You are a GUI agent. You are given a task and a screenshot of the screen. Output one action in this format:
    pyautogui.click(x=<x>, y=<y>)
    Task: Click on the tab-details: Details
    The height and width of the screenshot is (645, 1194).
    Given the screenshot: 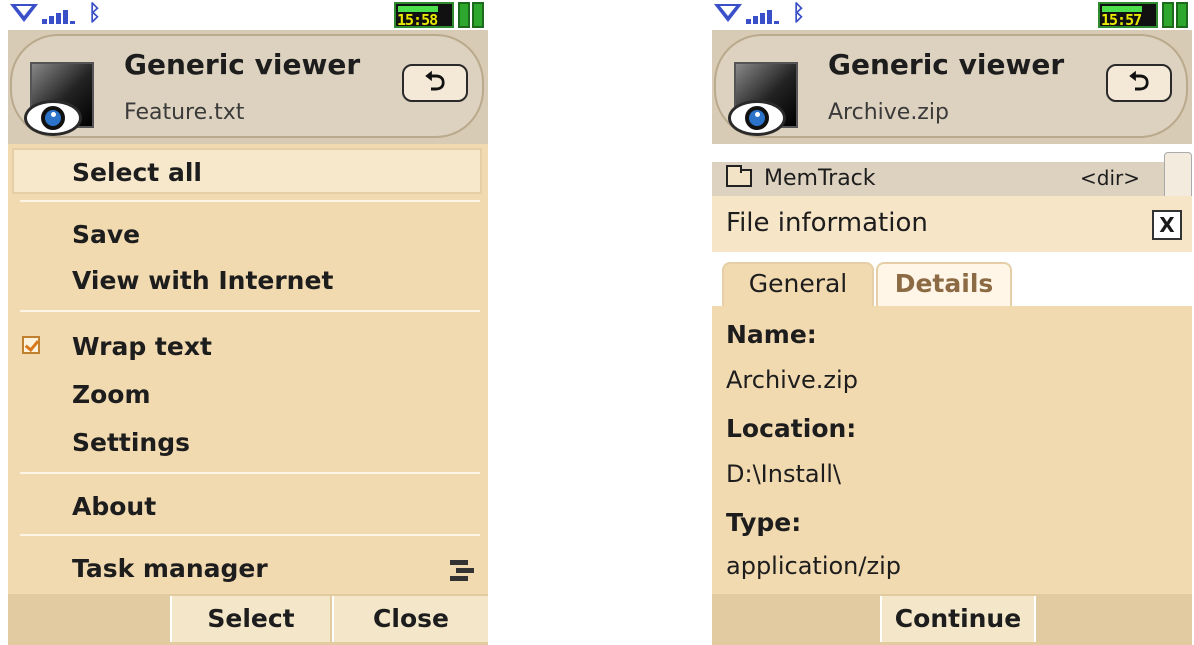 What is the action you would take?
    pyautogui.click(x=944, y=284)
    